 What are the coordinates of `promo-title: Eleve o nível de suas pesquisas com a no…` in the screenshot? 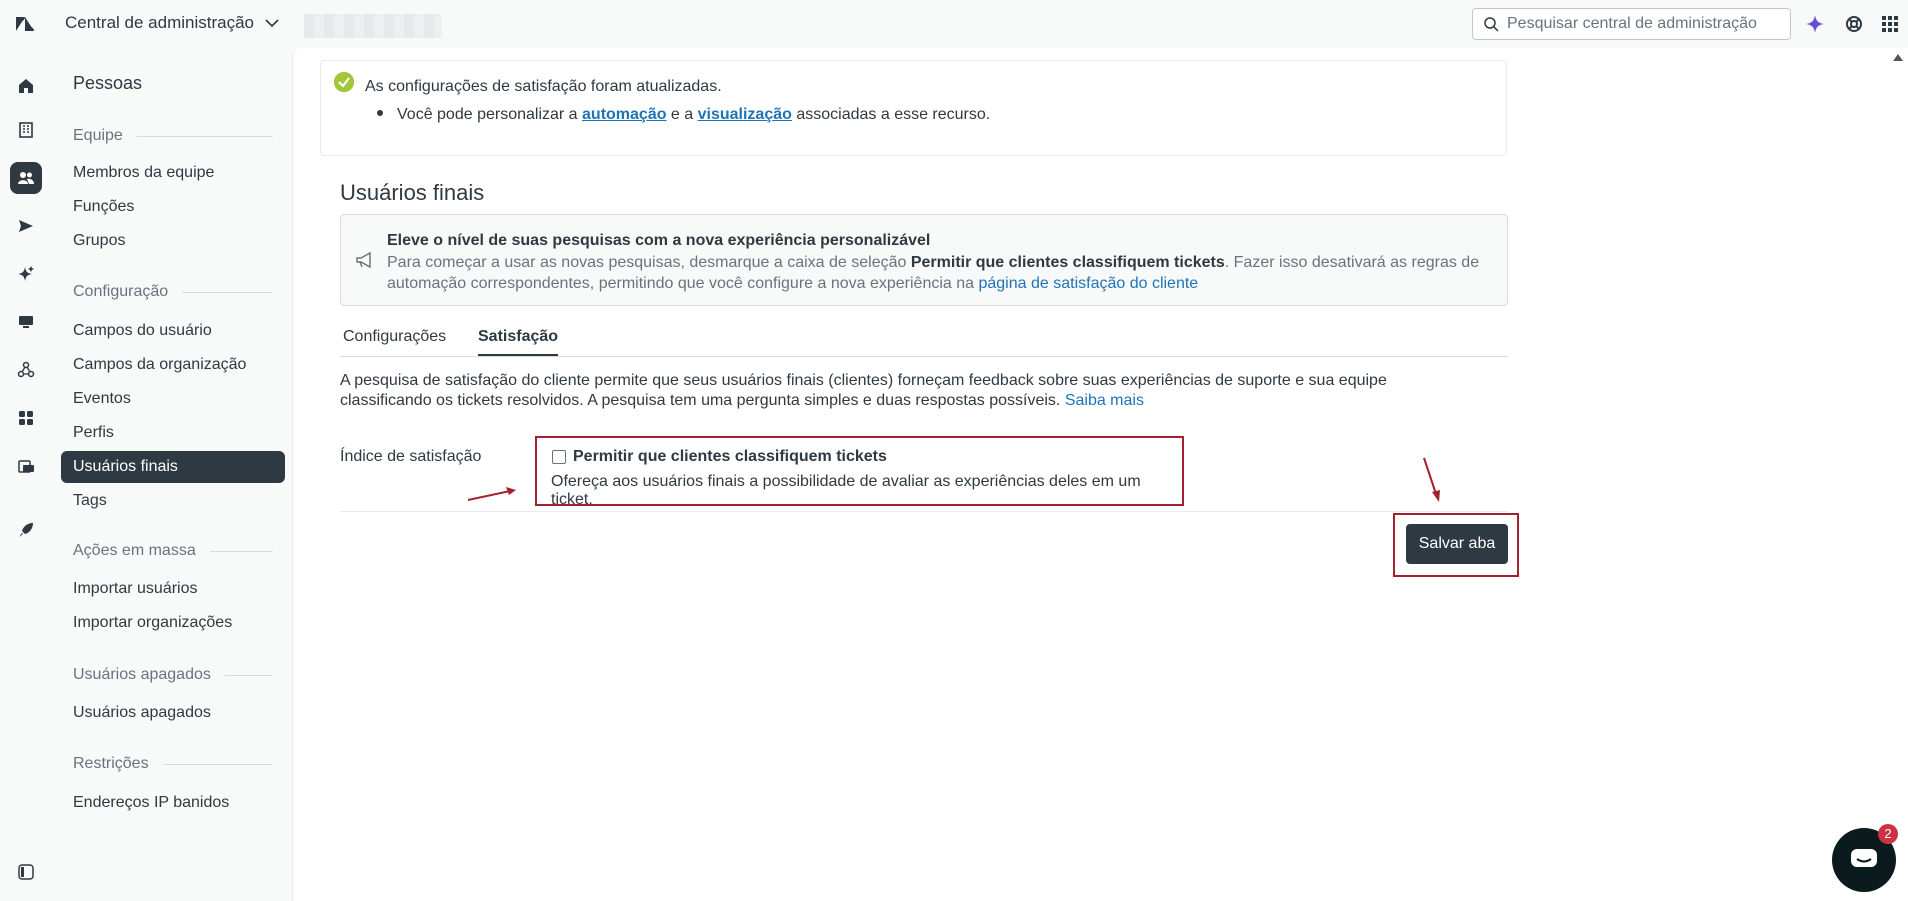 It's located at (659, 240).